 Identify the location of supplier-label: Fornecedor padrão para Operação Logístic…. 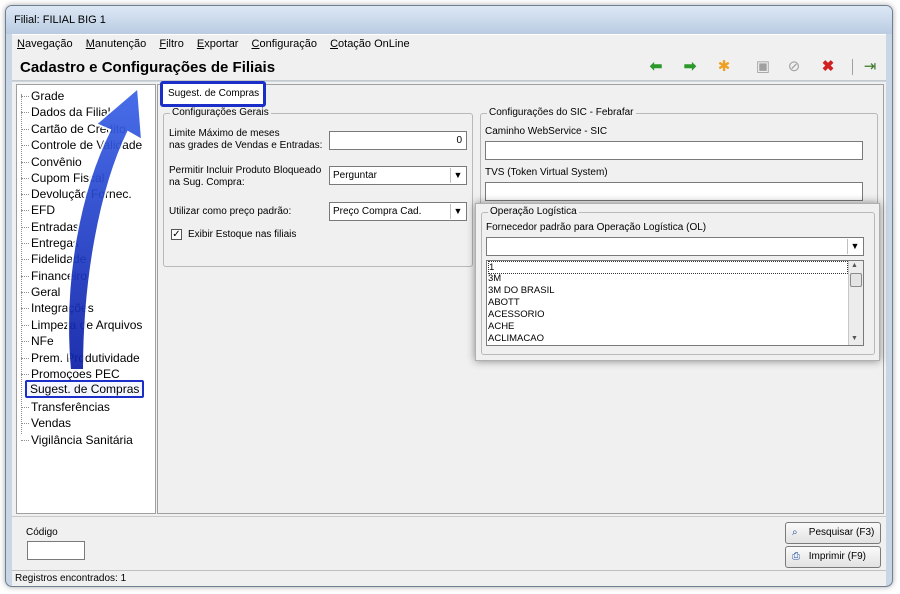
(596, 227).